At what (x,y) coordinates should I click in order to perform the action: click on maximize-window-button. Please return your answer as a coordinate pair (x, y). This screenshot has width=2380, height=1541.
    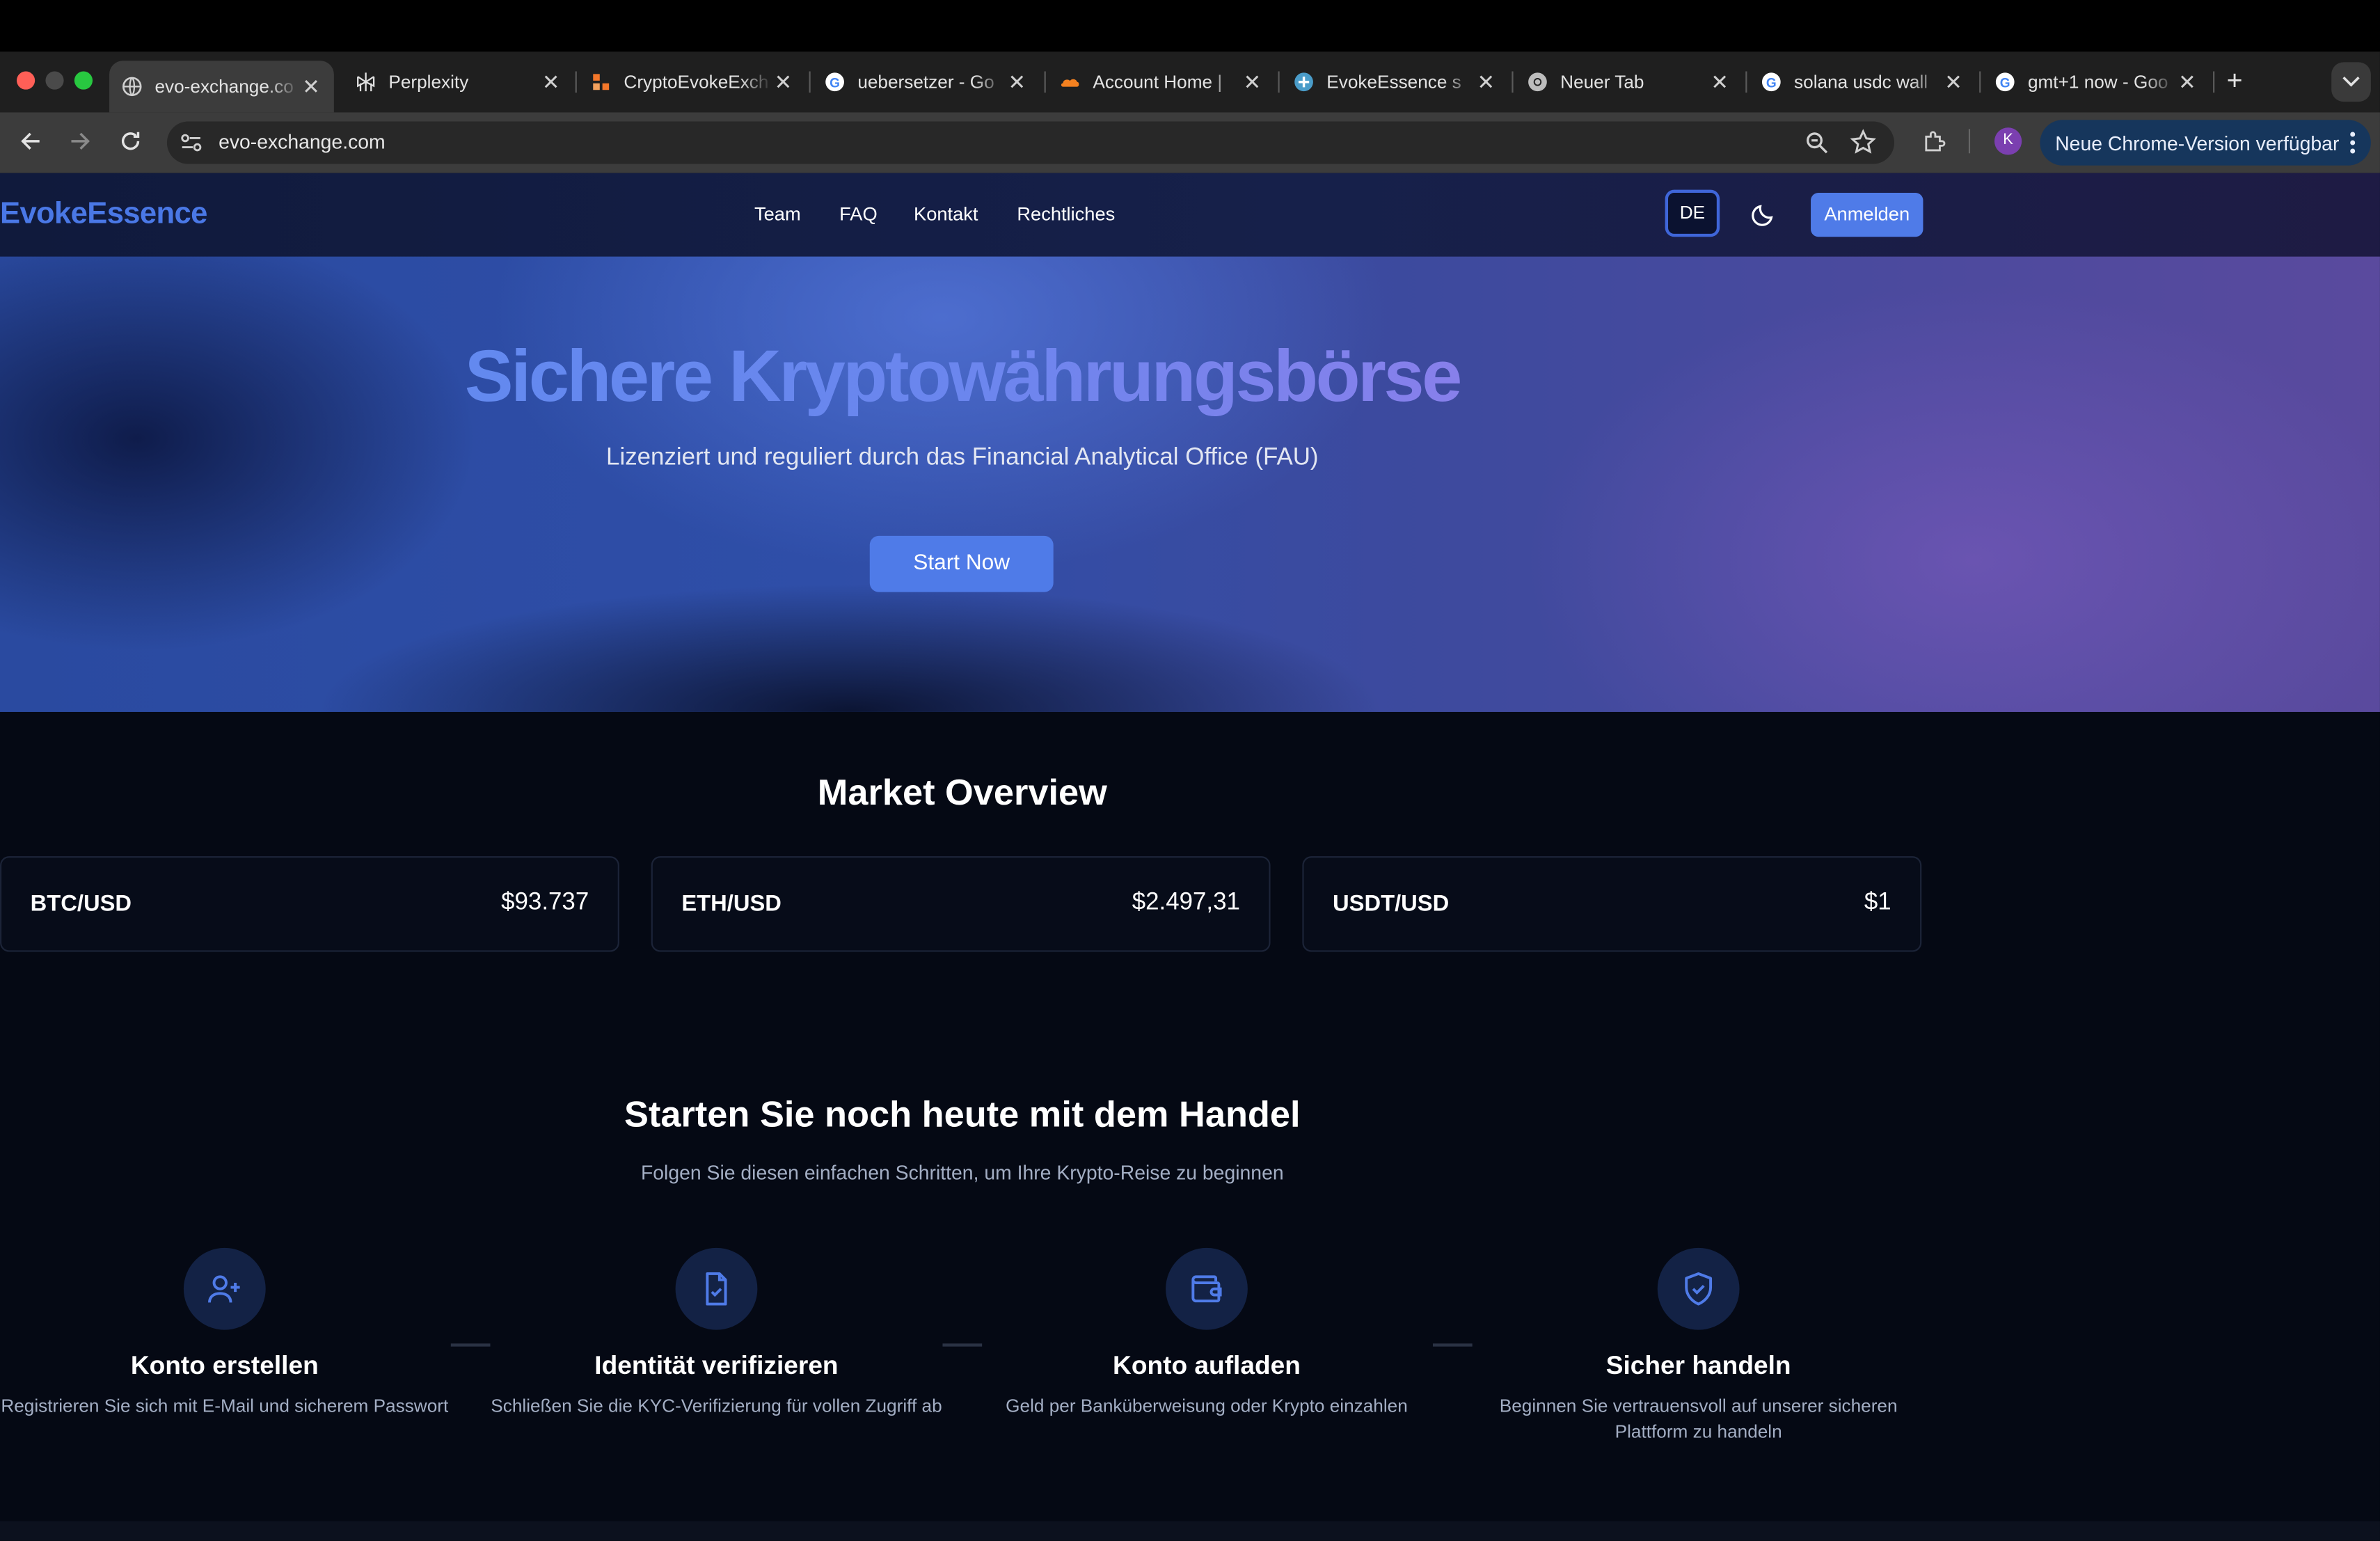
    Looking at the image, I should click on (83, 80).